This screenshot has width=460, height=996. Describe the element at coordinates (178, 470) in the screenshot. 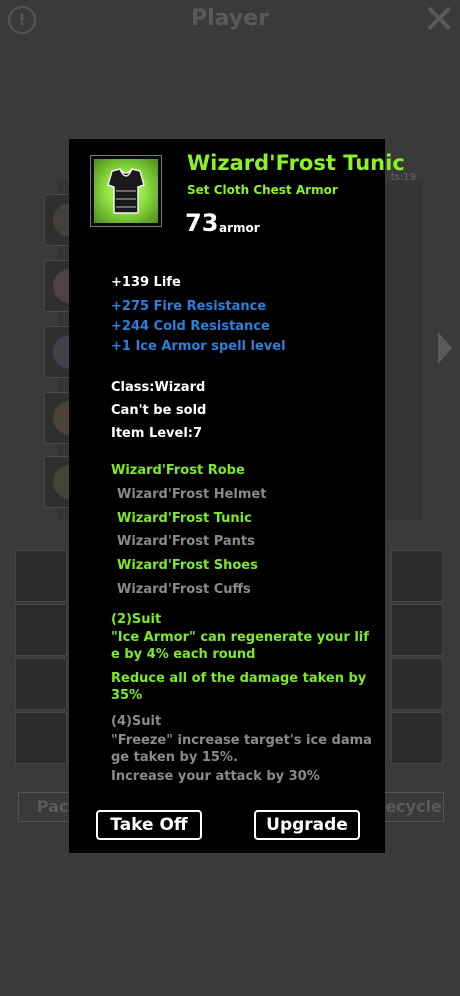

I see `set-name: Wizard'Frost Robe` at that location.